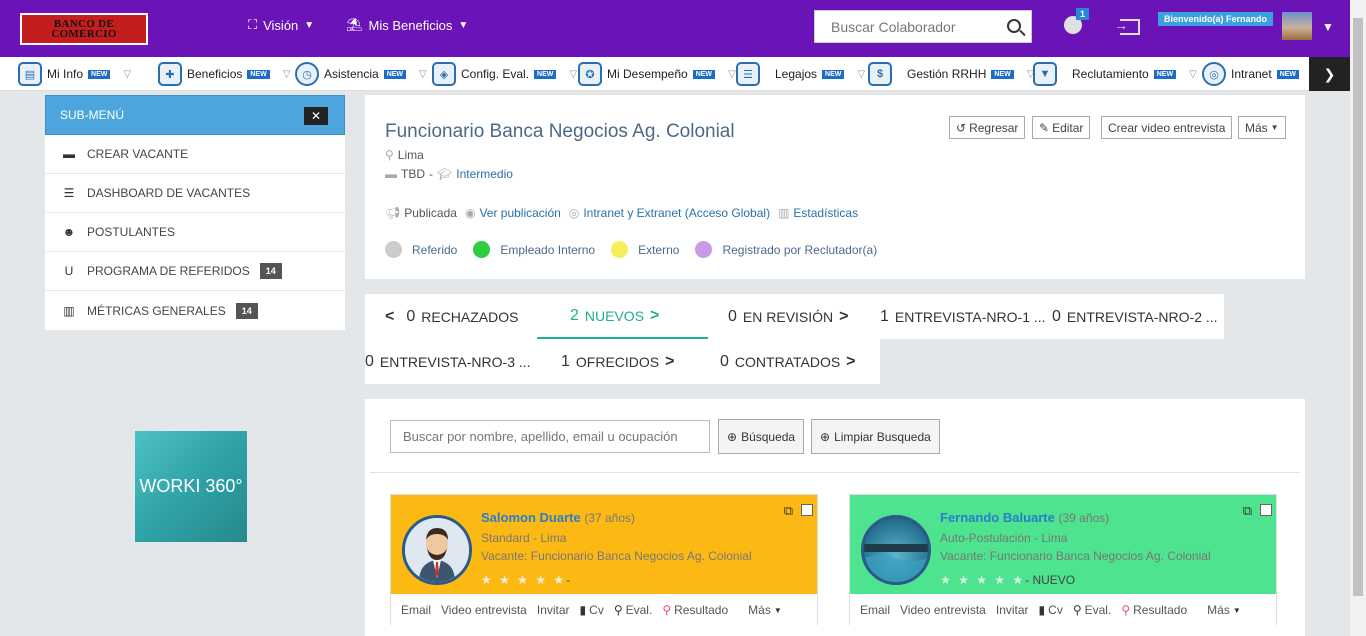 This screenshot has height=636, width=1366. What do you see at coordinates (794, 361) in the screenshot?
I see `stage-contratados: 0 CONTRATADOS >` at bounding box center [794, 361].